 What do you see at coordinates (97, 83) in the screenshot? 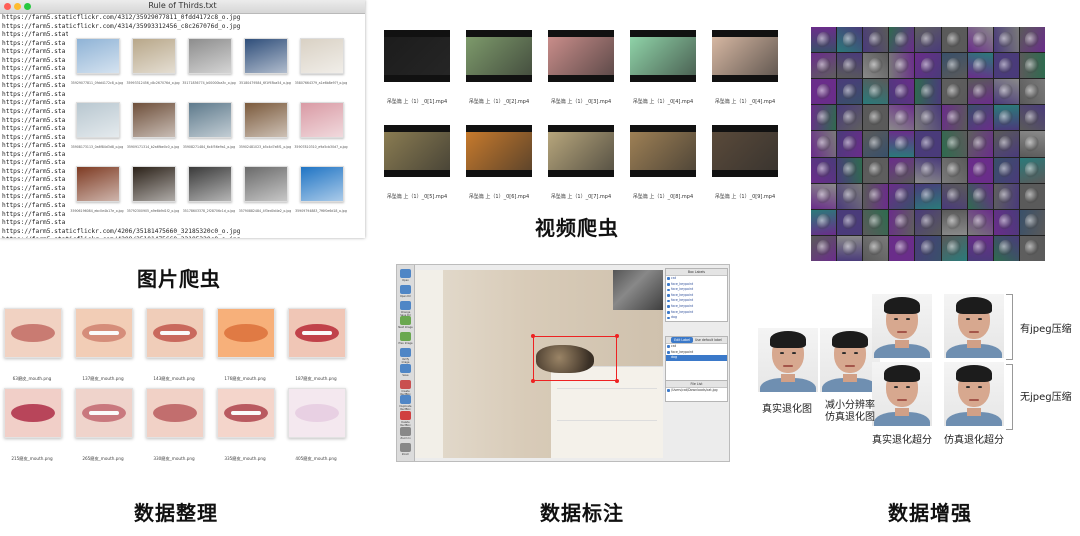
I see `file-name: 35929077811_0fdd4172c8_o.jpg` at bounding box center [97, 83].